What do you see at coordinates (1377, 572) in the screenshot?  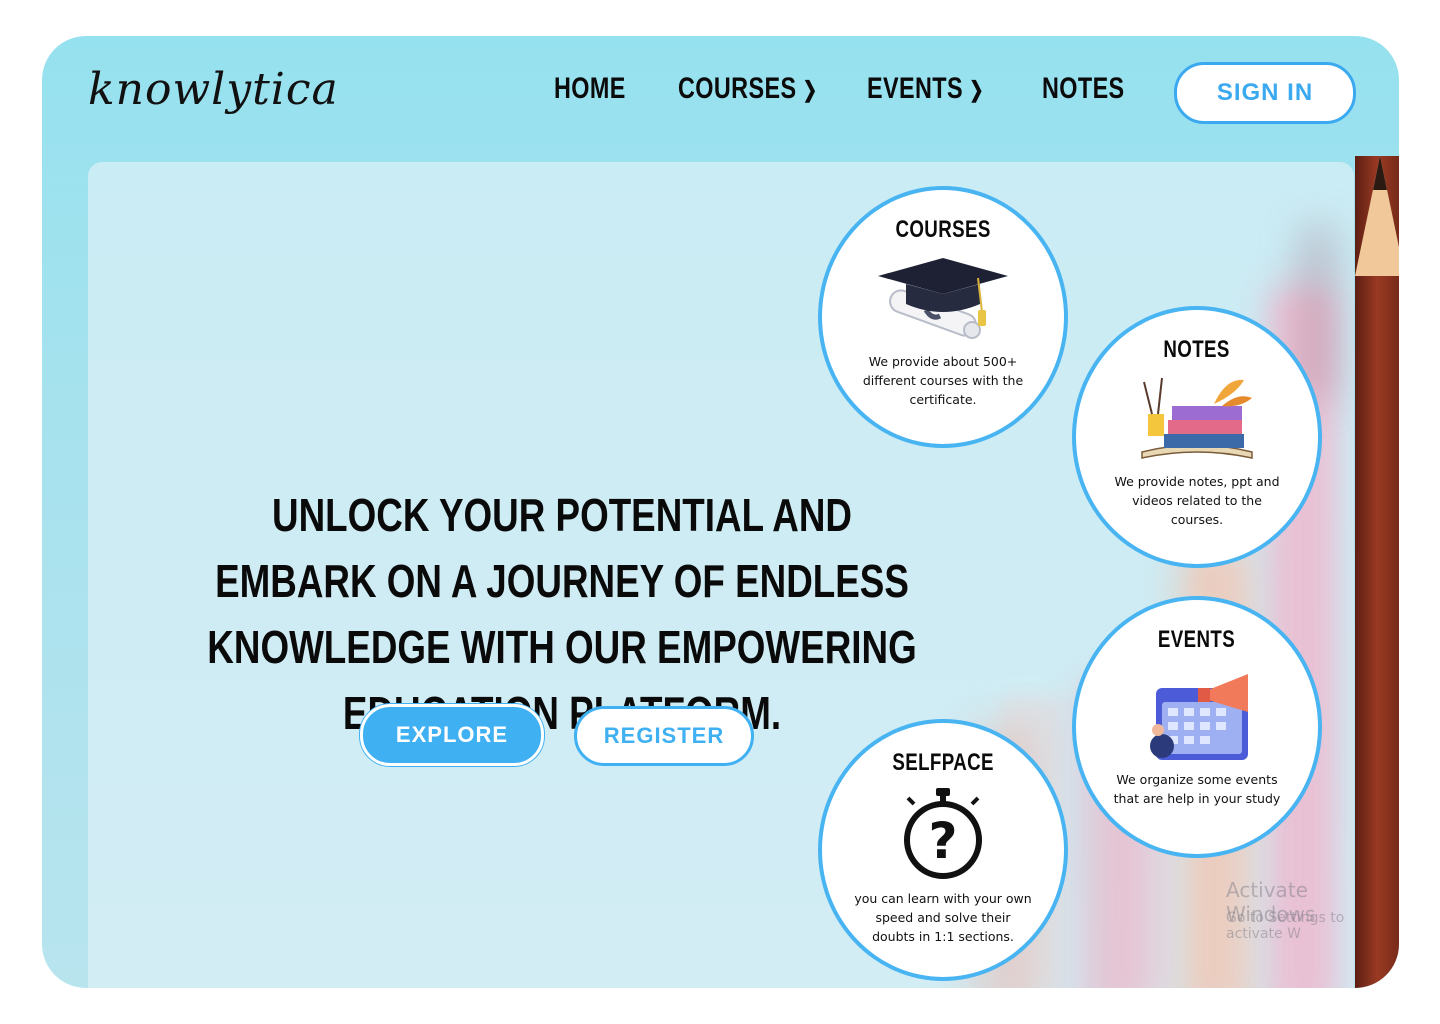 I see `pencil-body` at bounding box center [1377, 572].